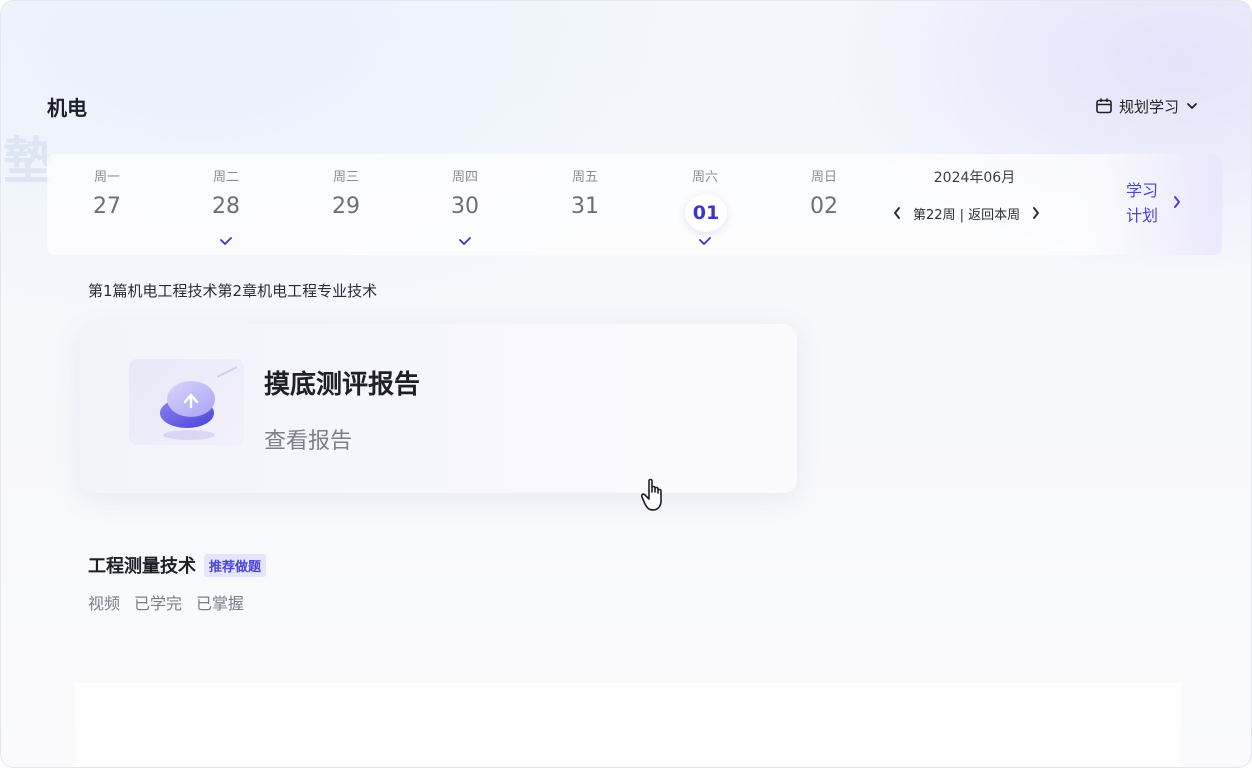  I want to click on day-date: 27, so click(107, 206).